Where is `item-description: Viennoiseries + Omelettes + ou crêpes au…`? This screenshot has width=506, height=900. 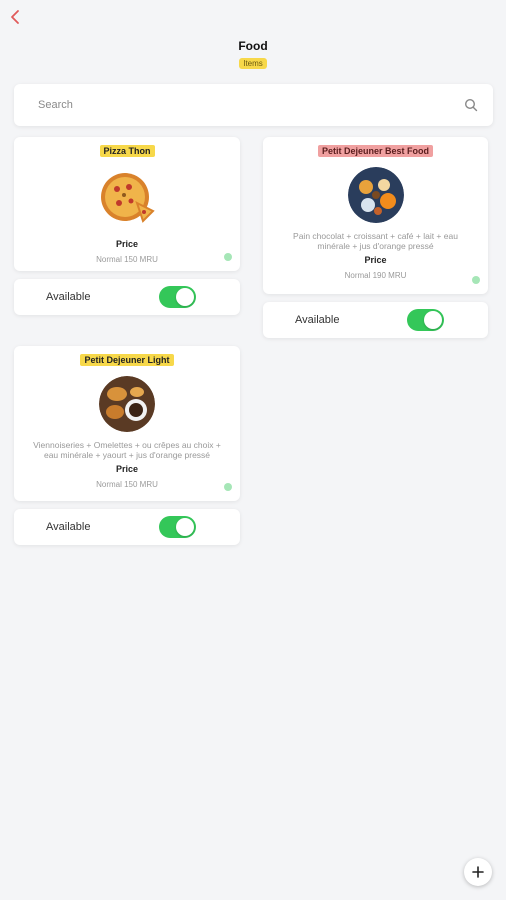
item-description: Viennoiseries + Omelettes + ou crêpes au… is located at coordinates (127, 450).